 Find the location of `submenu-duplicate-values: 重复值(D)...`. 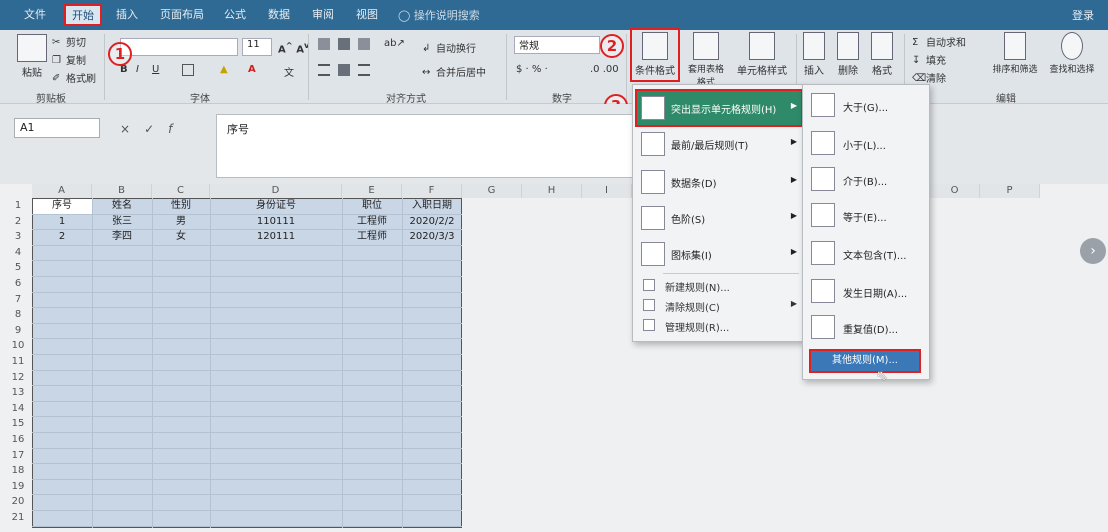

submenu-duplicate-values: 重复值(D)... is located at coordinates (867, 328).